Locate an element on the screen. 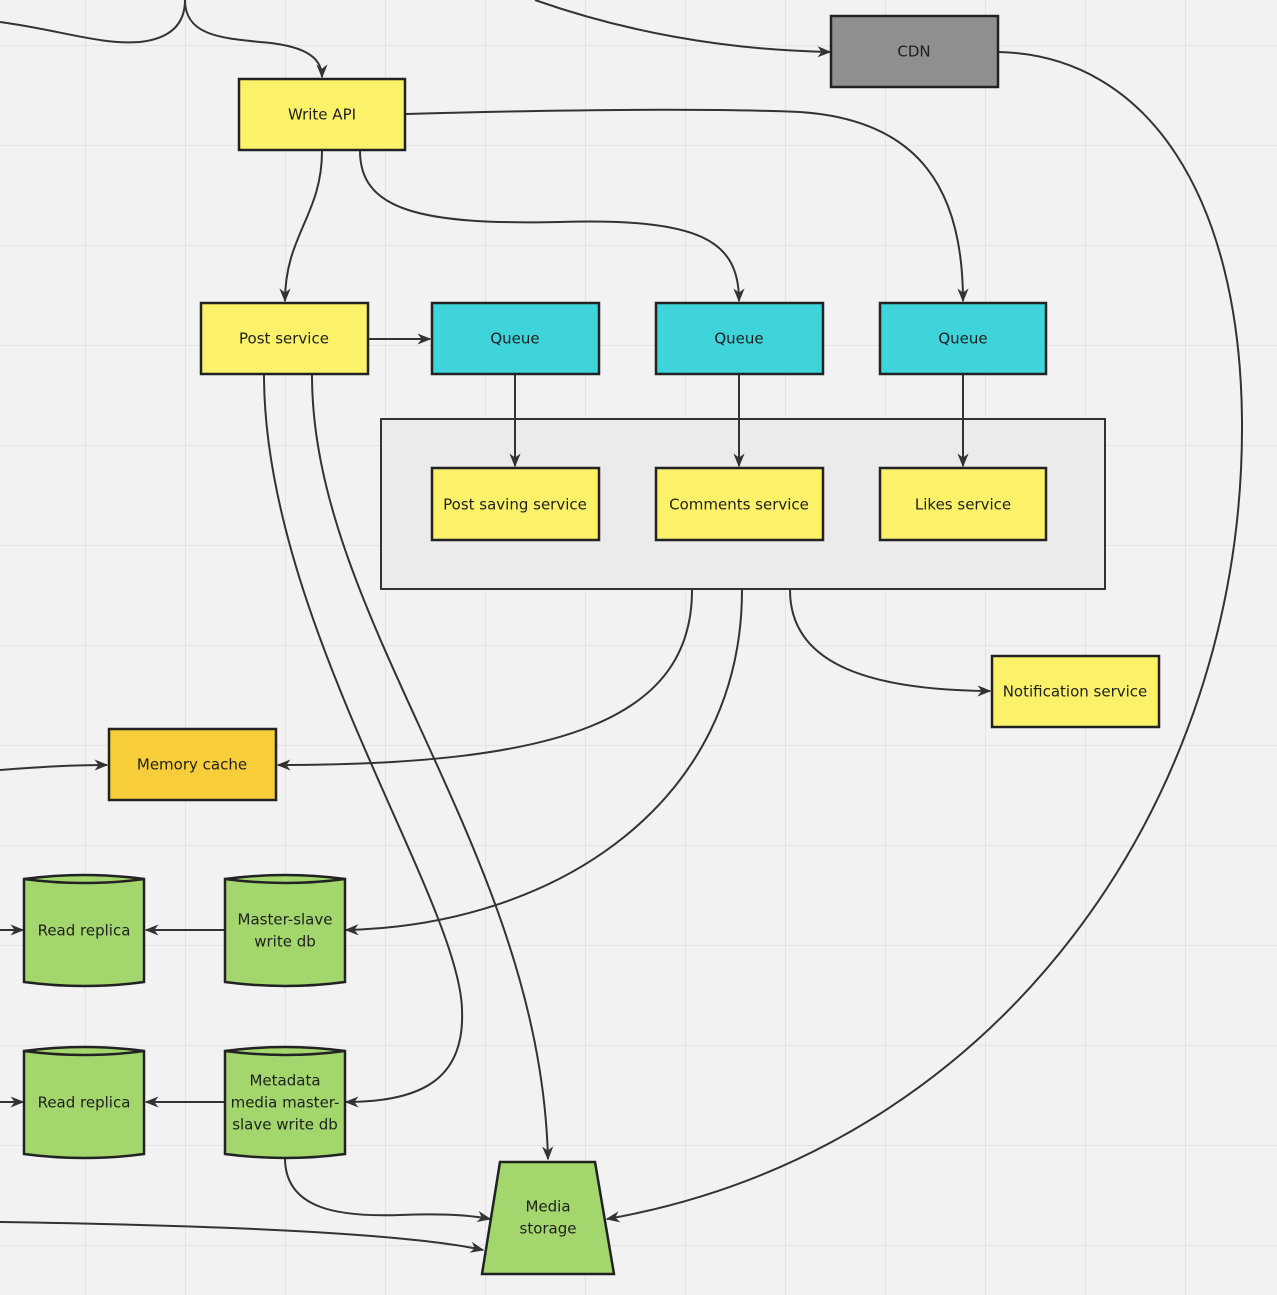  node-label: CDN is located at coordinates (913, 52).